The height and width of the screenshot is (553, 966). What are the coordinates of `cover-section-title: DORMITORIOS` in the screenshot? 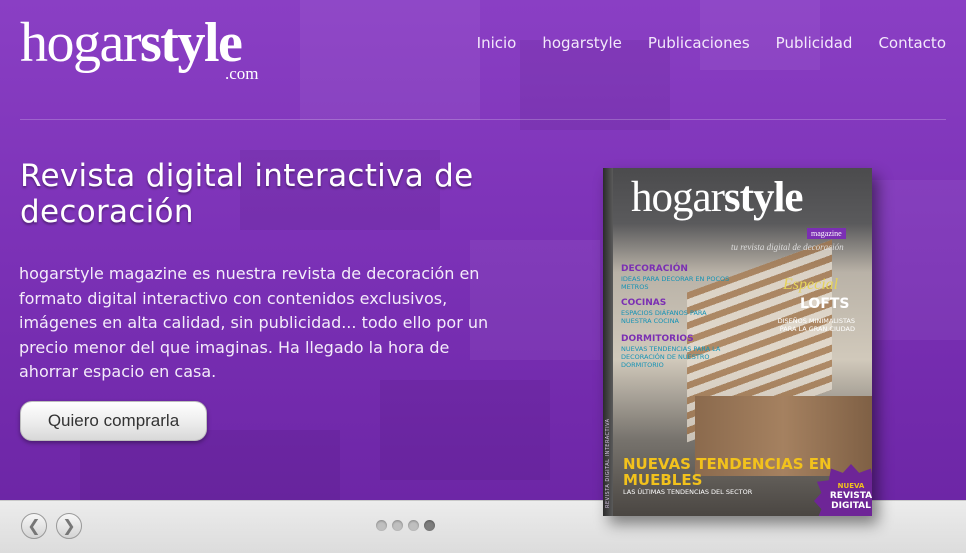 It's located at (657, 339).